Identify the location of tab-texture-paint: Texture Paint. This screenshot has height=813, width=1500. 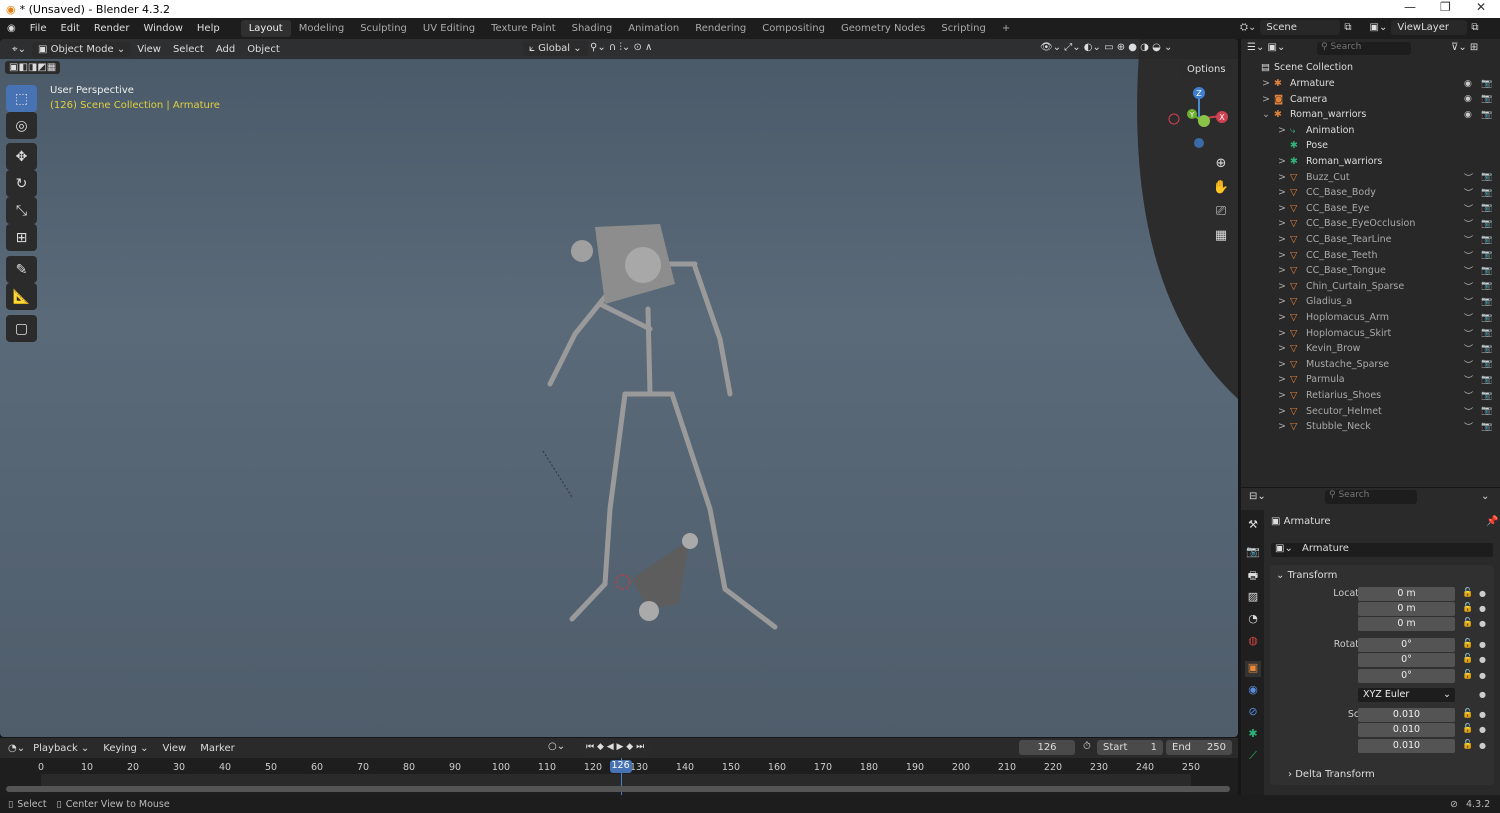
(523, 28).